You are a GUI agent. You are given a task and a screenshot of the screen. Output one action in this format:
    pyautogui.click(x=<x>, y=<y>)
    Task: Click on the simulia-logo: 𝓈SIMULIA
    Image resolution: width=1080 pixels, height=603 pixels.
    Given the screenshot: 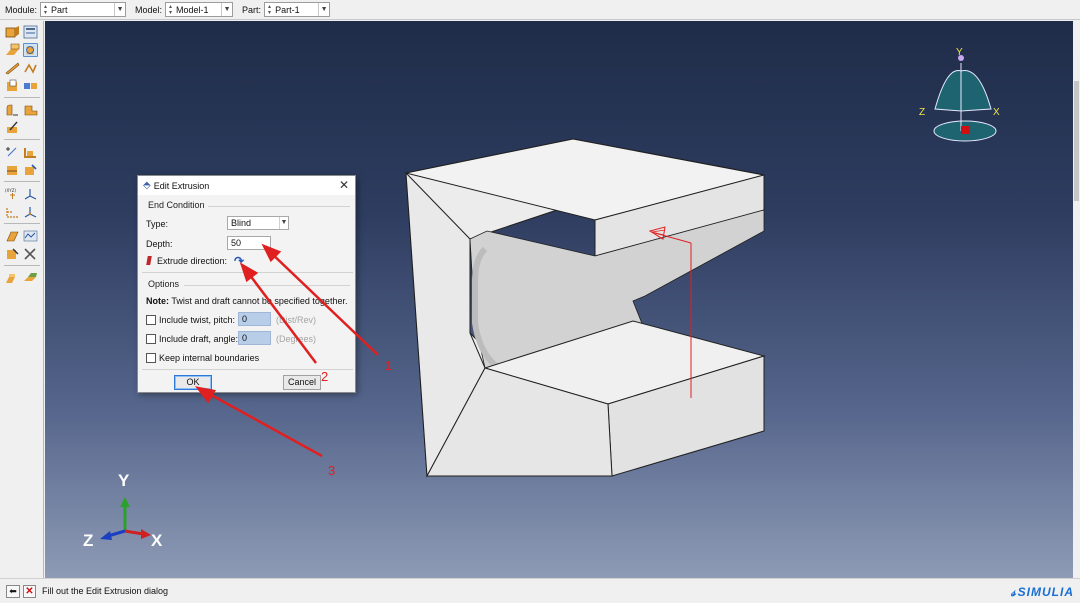 What is the action you would take?
    pyautogui.click(x=1042, y=592)
    